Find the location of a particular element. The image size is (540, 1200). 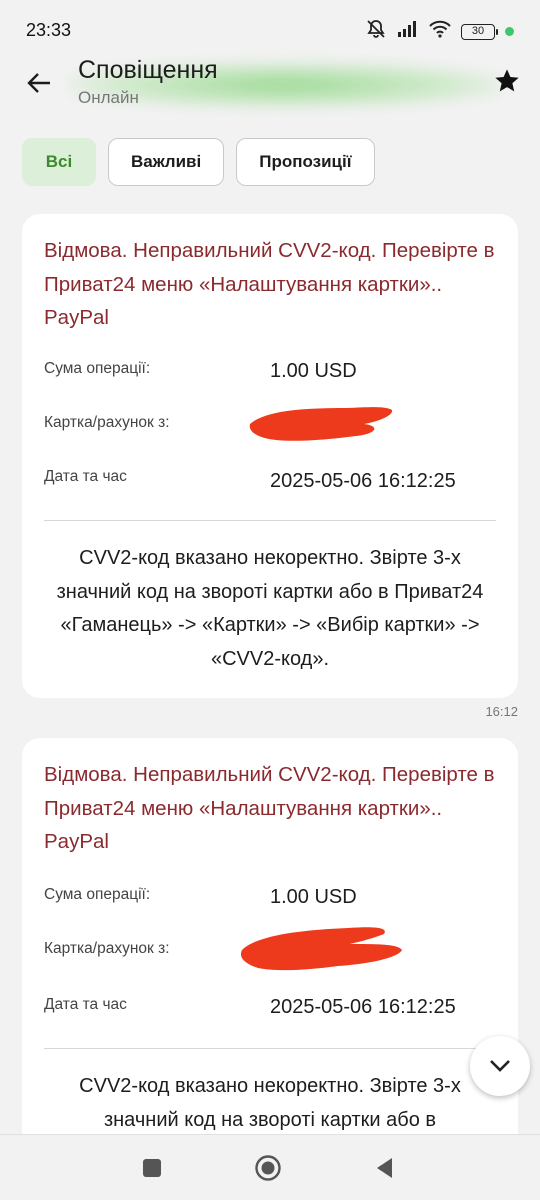

filter-chips: Всі Важливі Пропозиції is located at coordinates (198, 162).